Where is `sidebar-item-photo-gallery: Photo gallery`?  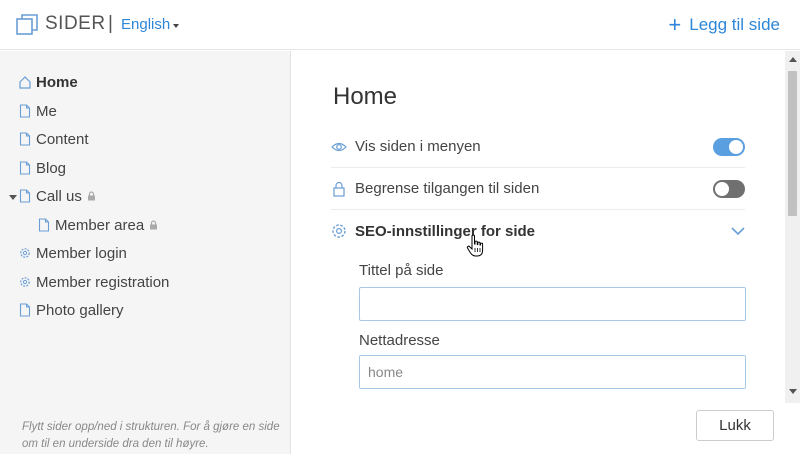 sidebar-item-photo-gallery: Photo gallery is located at coordinates (71, 310).